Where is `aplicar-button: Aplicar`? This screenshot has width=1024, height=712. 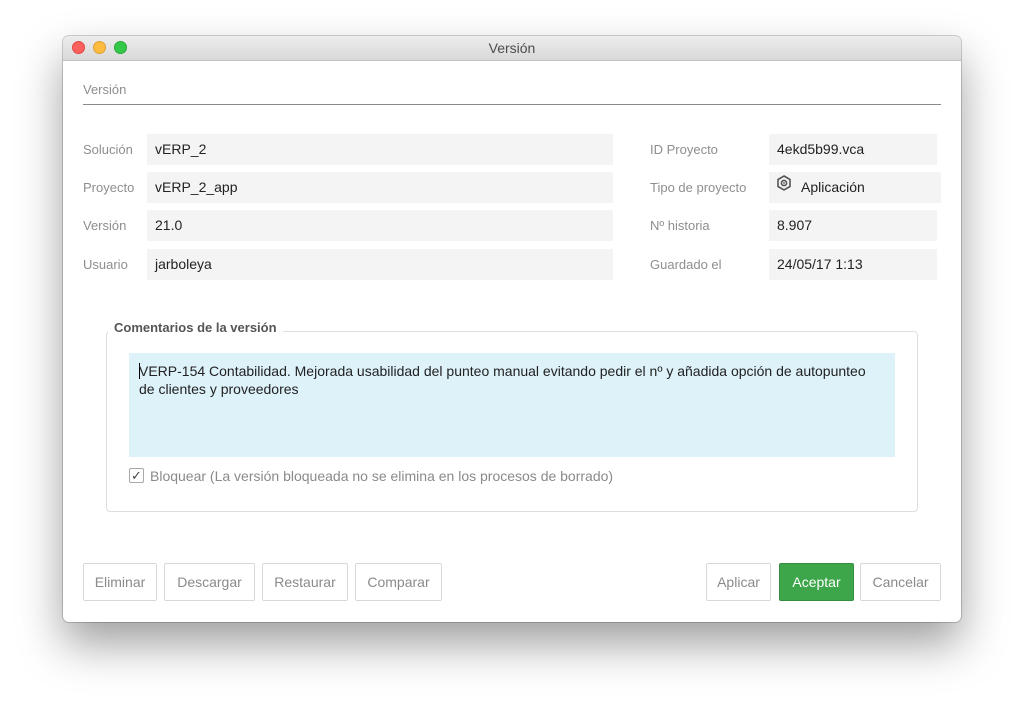
aplicar-button: Aplicar is located at coordinates (738, 582).